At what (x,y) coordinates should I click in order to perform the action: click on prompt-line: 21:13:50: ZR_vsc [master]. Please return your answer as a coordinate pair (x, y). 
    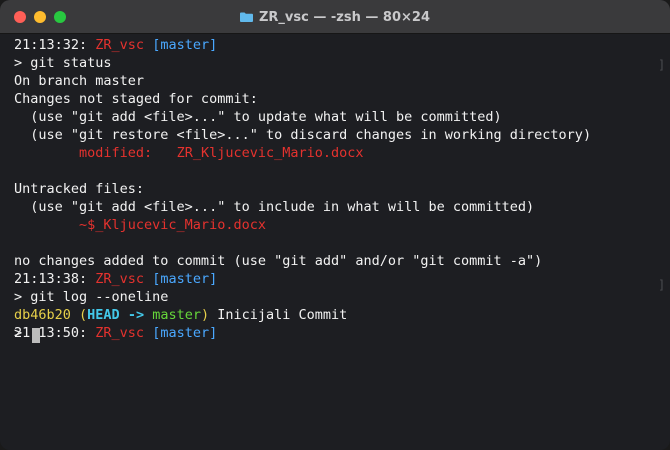
    Looking at the image, I should click on (115, 333).